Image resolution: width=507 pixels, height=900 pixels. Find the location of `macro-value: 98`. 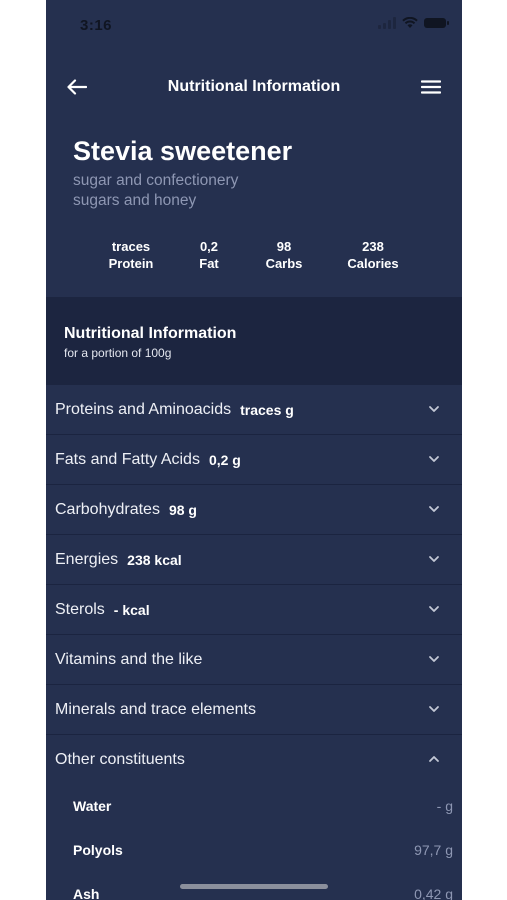

macro-value: 98 is located at coordinates (284, 246).